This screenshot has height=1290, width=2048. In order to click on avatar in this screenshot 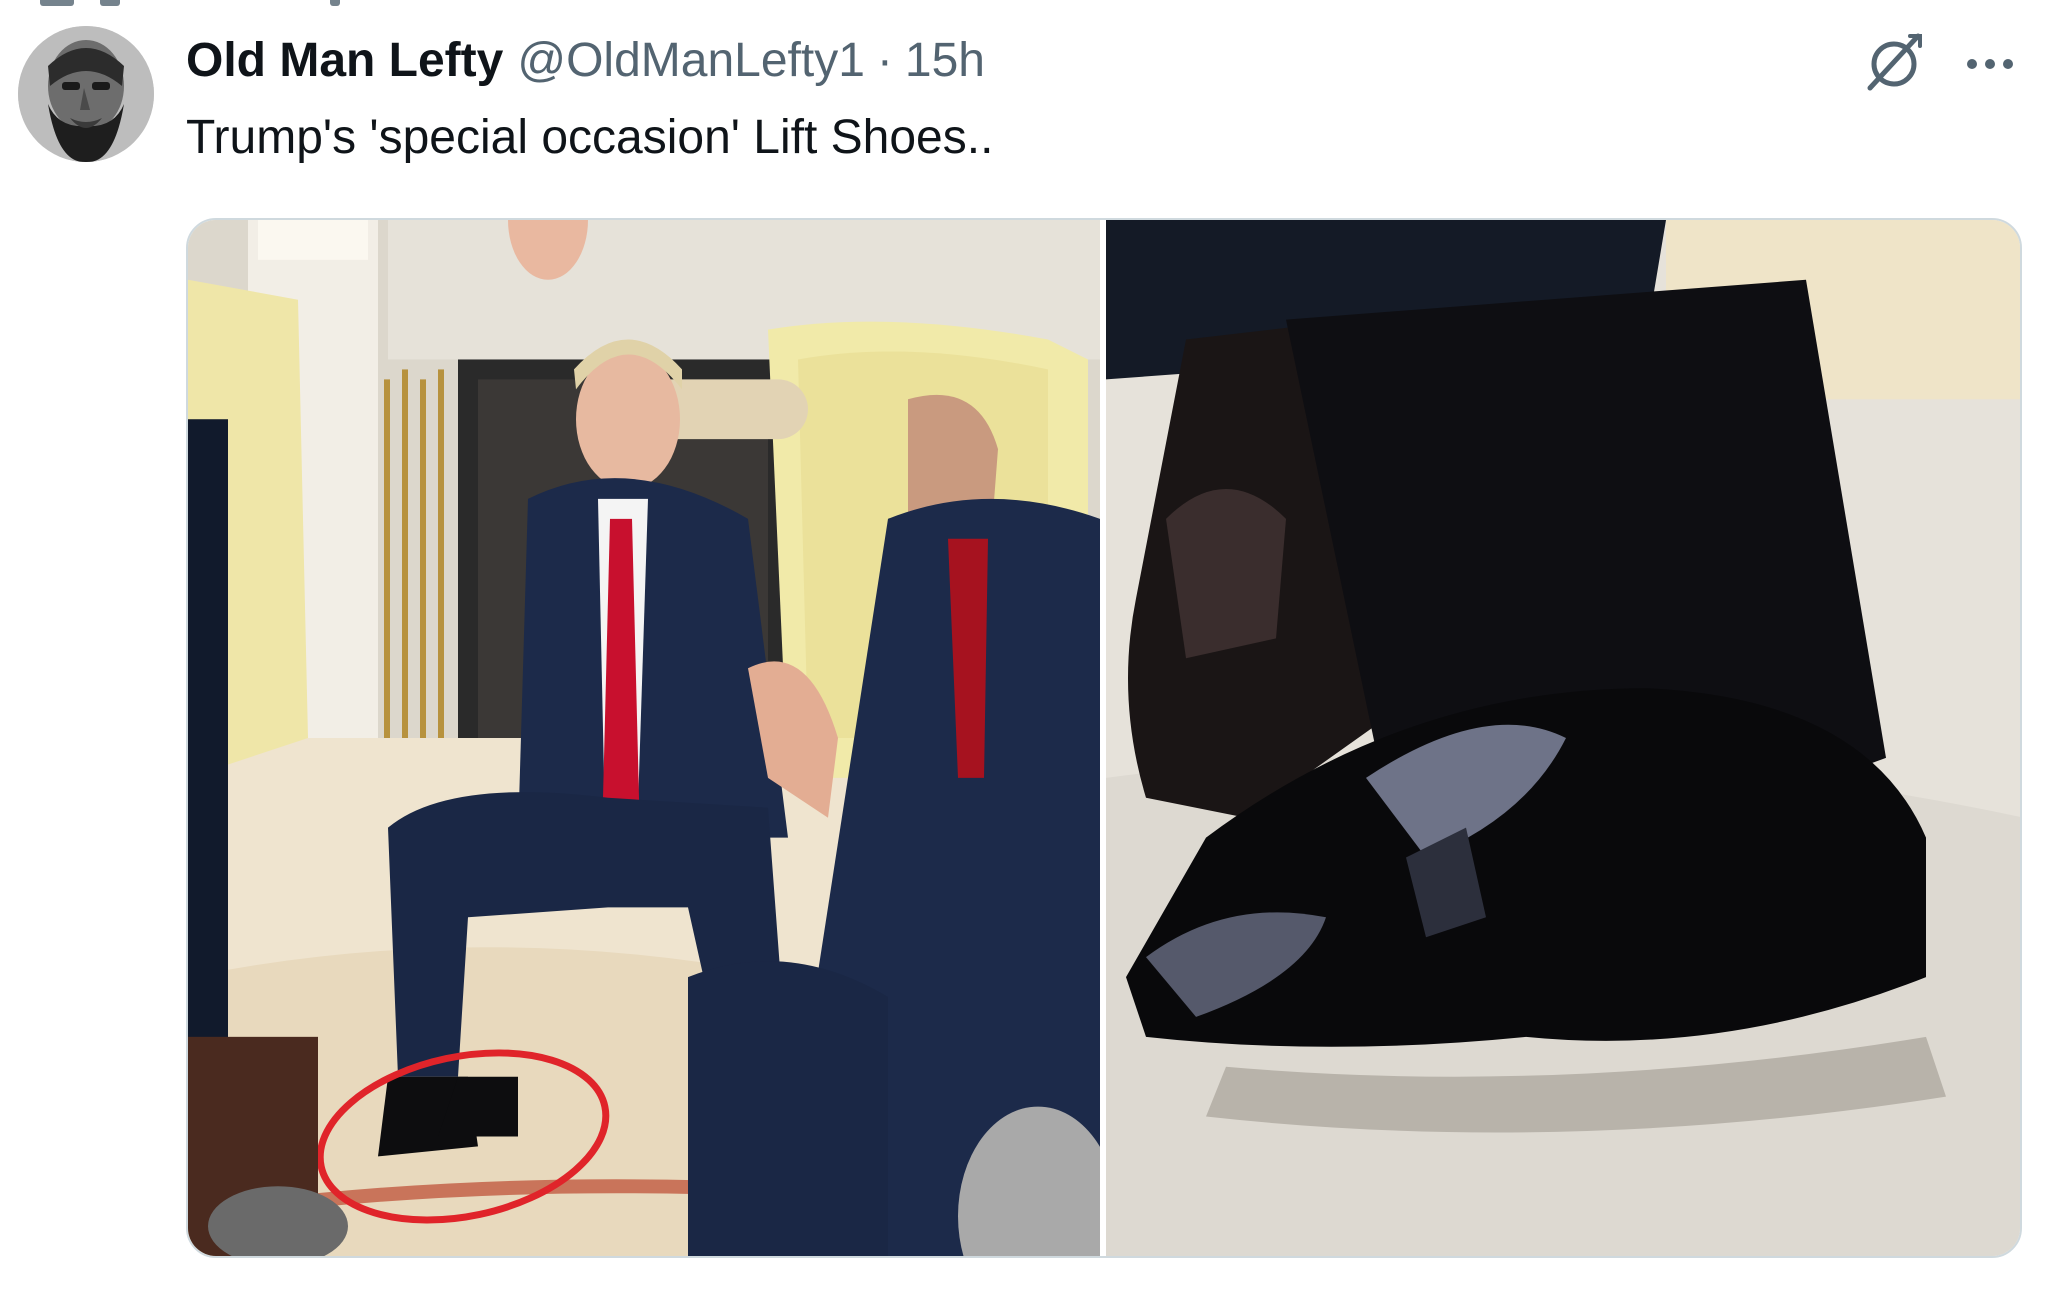, I will do `click(86, 94)`.